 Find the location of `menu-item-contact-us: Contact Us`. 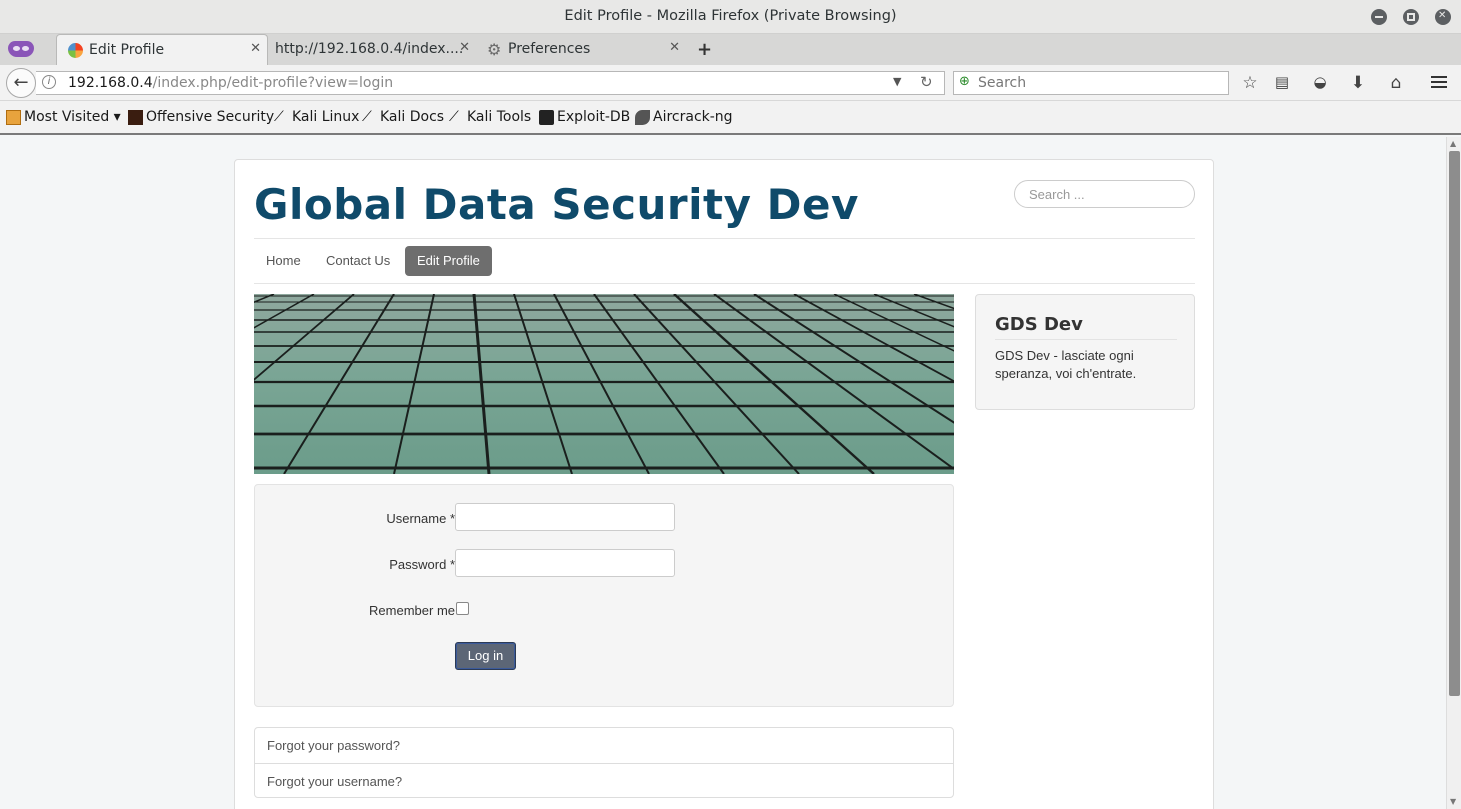

menu-item-contact-us: Contact Us is located at coordinates (358, 261).